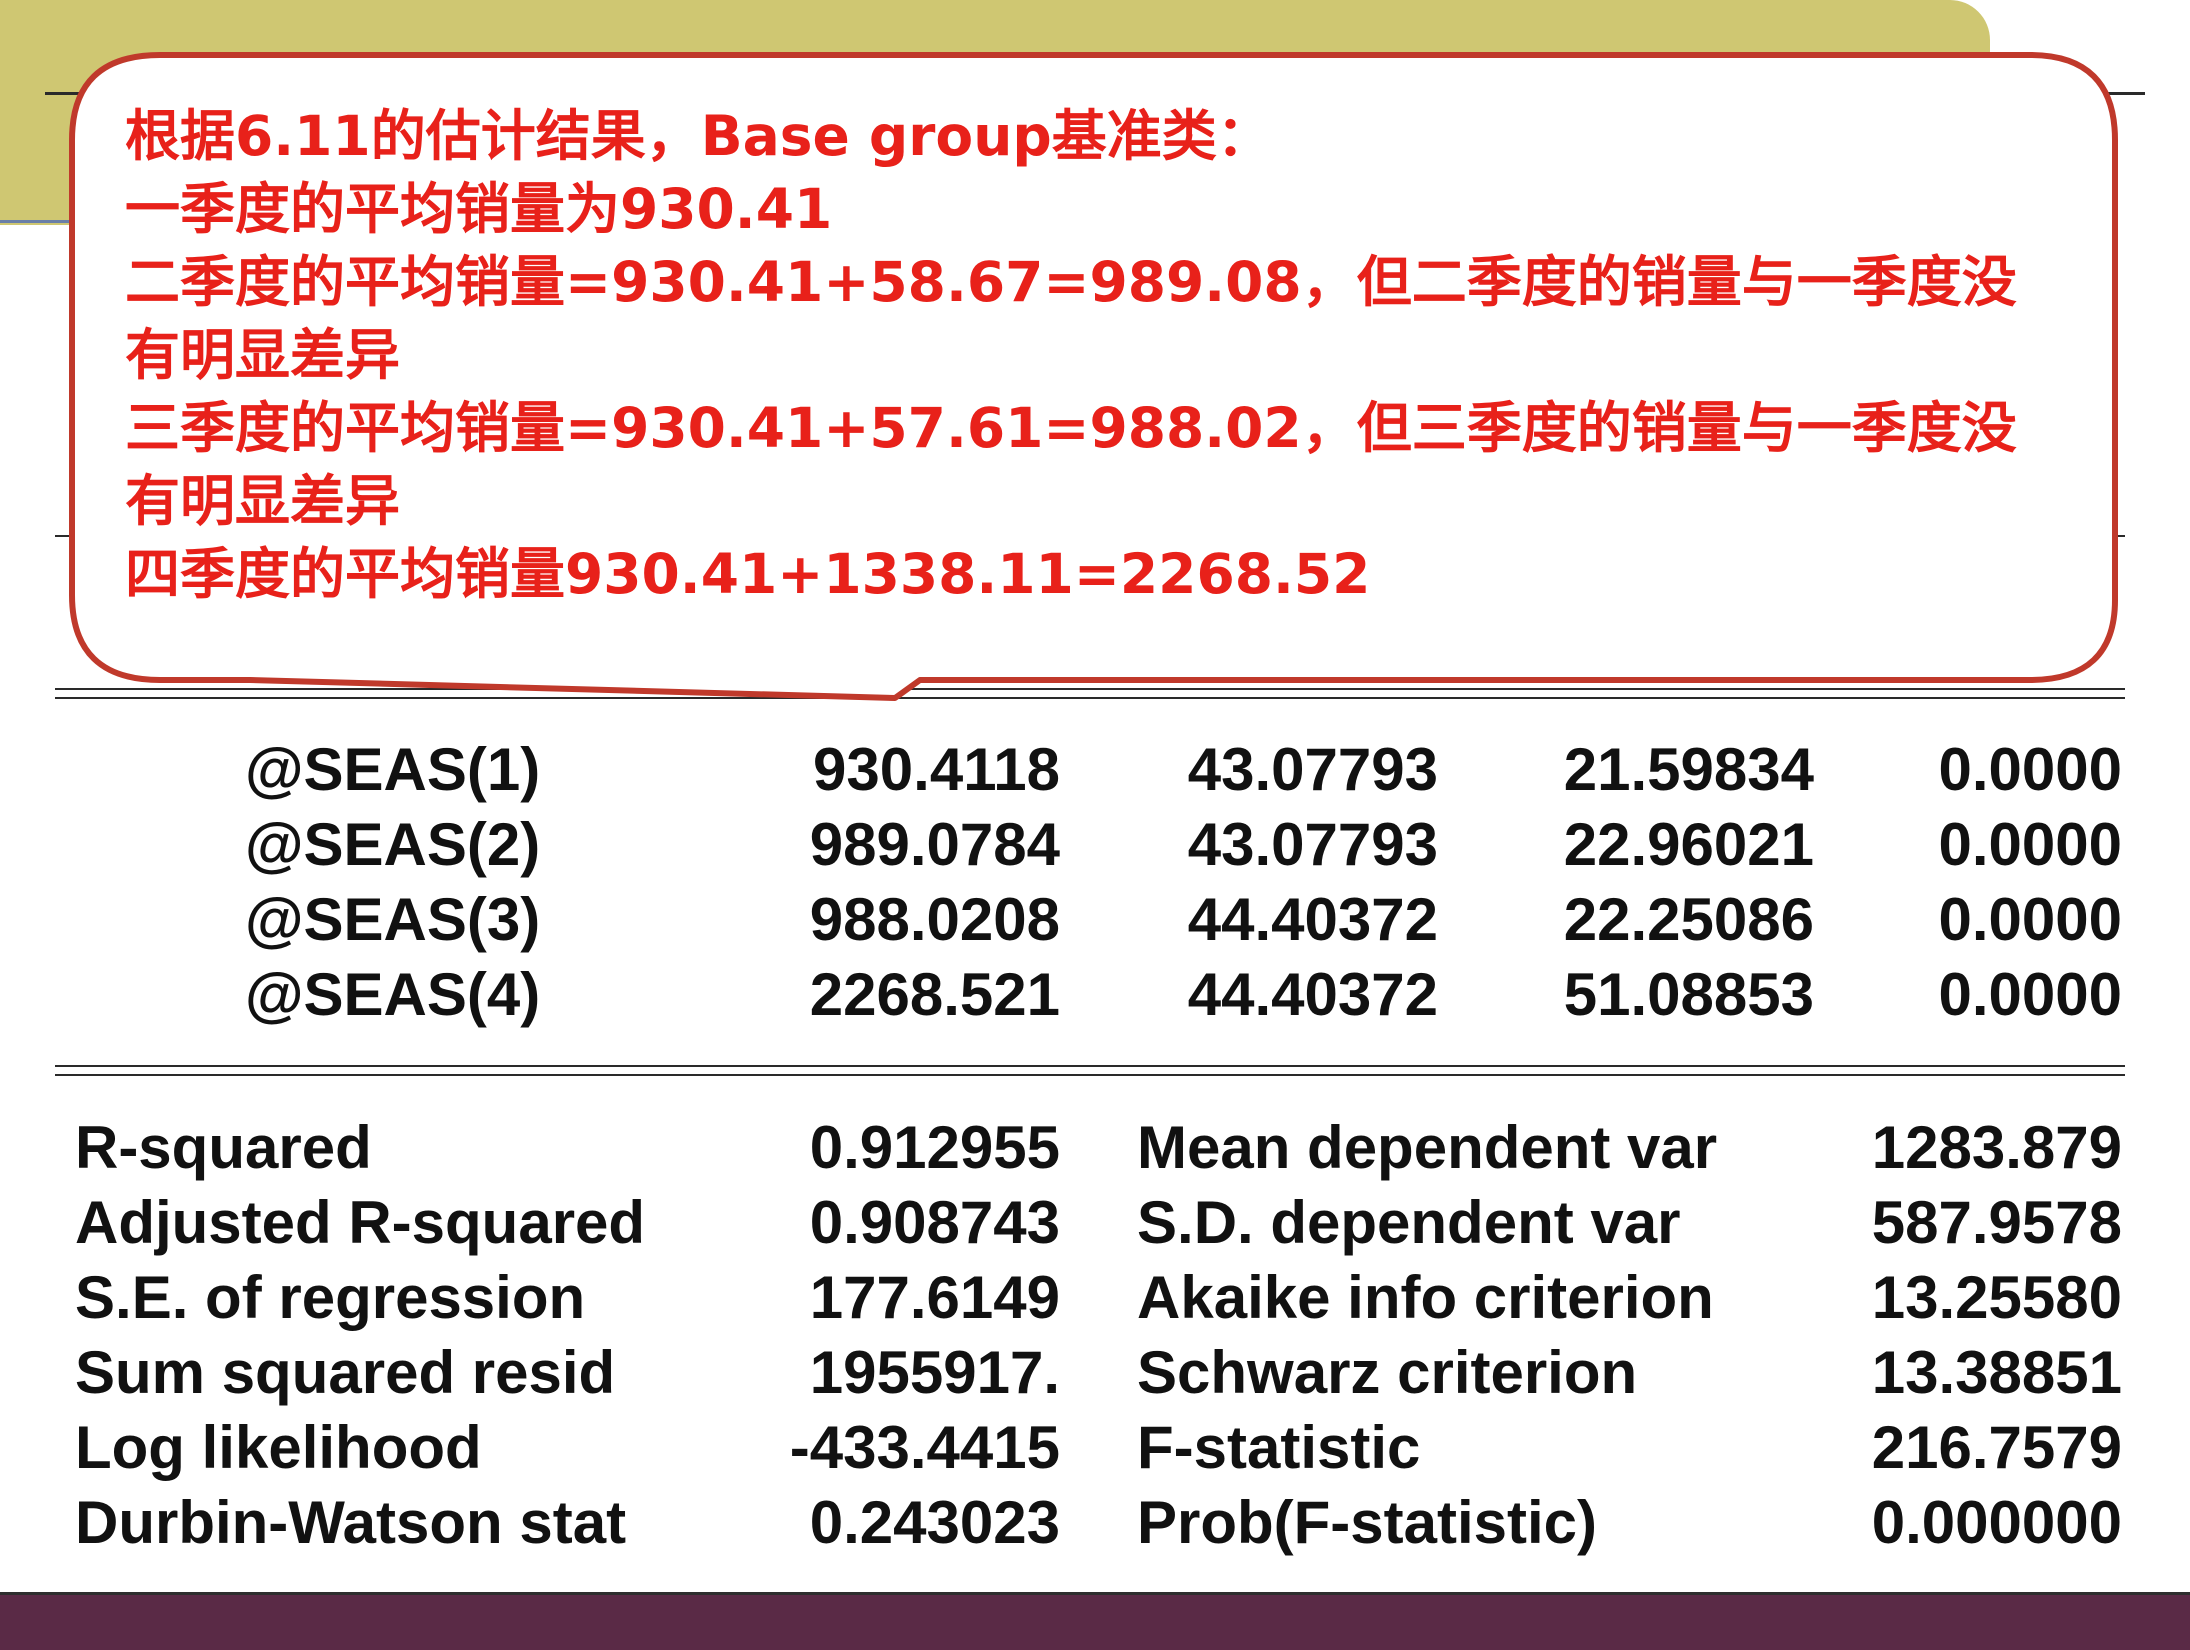 The image size is (2190, 1650). What do you see at coordinates (1095, 1621) in the screenshot?
I see `footer-bar` at bounding box center [1095, 1621].